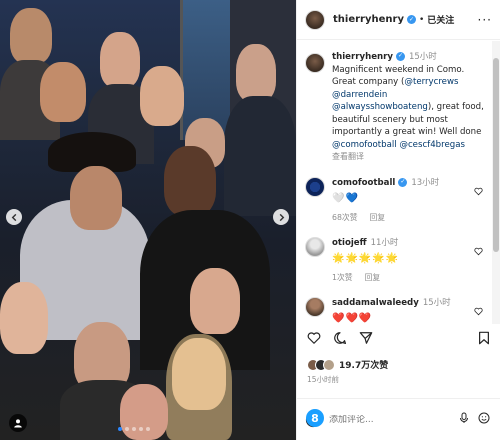  I want to click on list-item: saddamalwaleedy 15小时 ❤️❤️❤️, so click(395, 310).